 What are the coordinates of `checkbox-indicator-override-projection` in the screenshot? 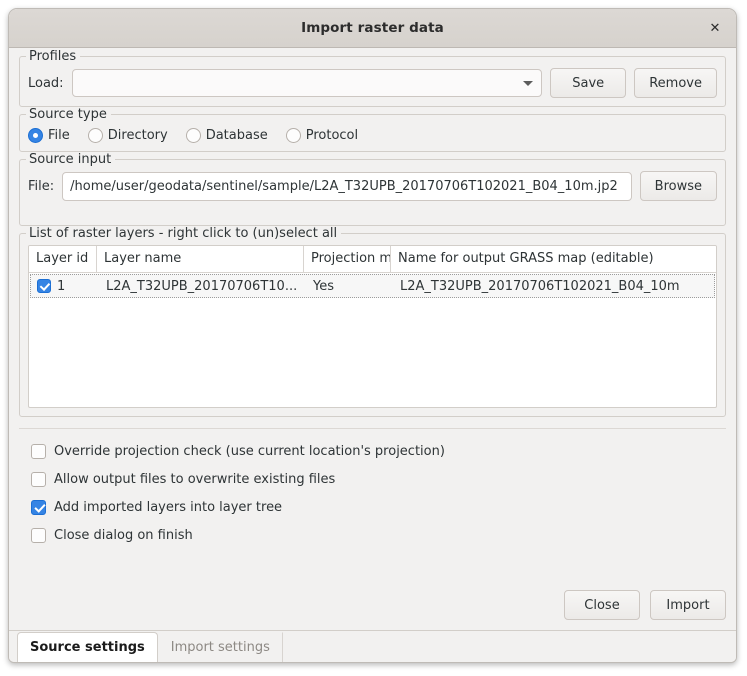 It's located at (38, 451).